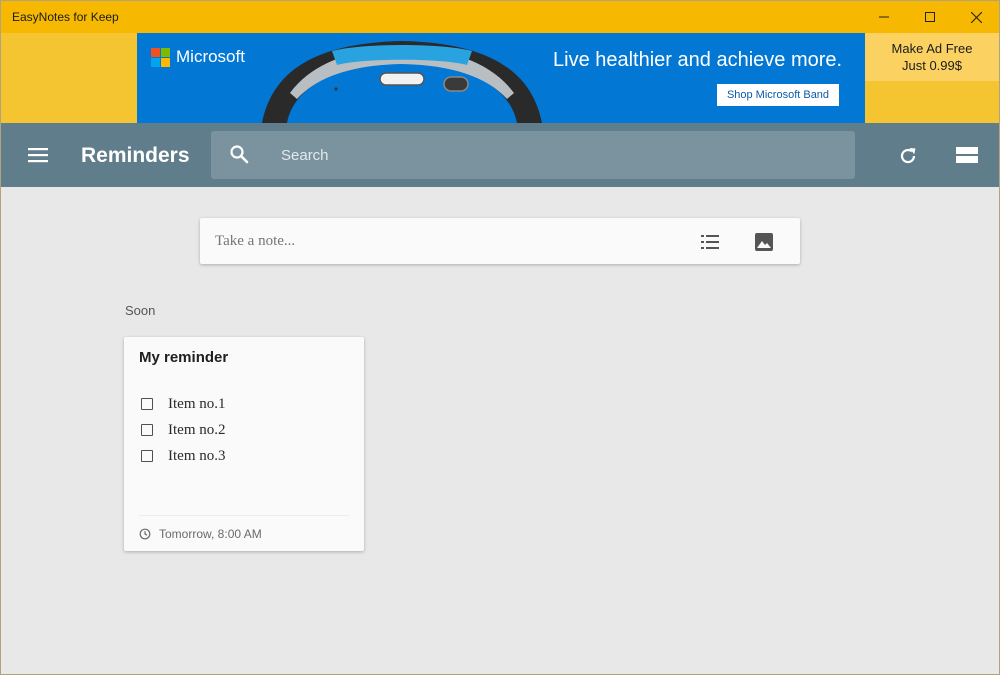  I want to click on view-layout-icon, so click(967, 155).